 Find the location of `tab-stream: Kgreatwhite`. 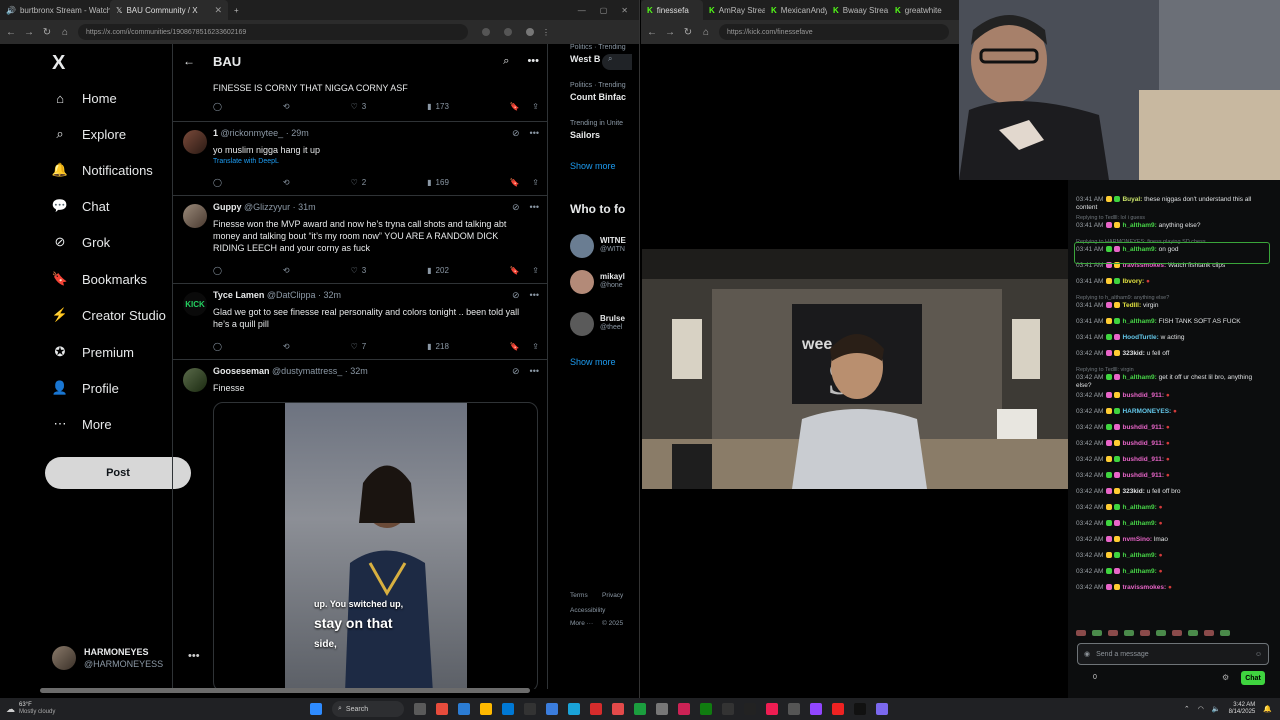

tab-stream: Kgreatwhite is located at coordinates (920, 10).